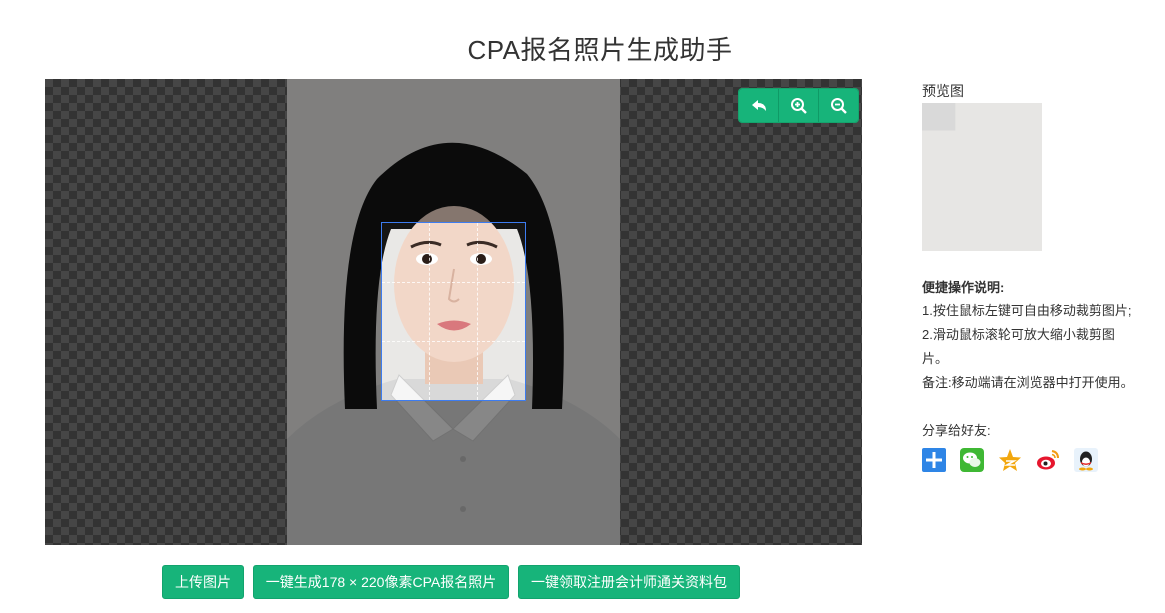 The image size is (1165, 613). I want to click on undo-button, so click(759, 105).